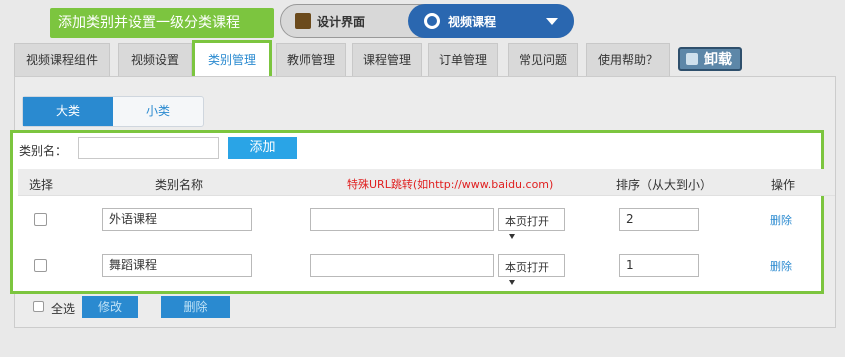 The width and height of the screenshot is (845, 357). I want to click on row-name-input: 外语课程, so click(177, 219).